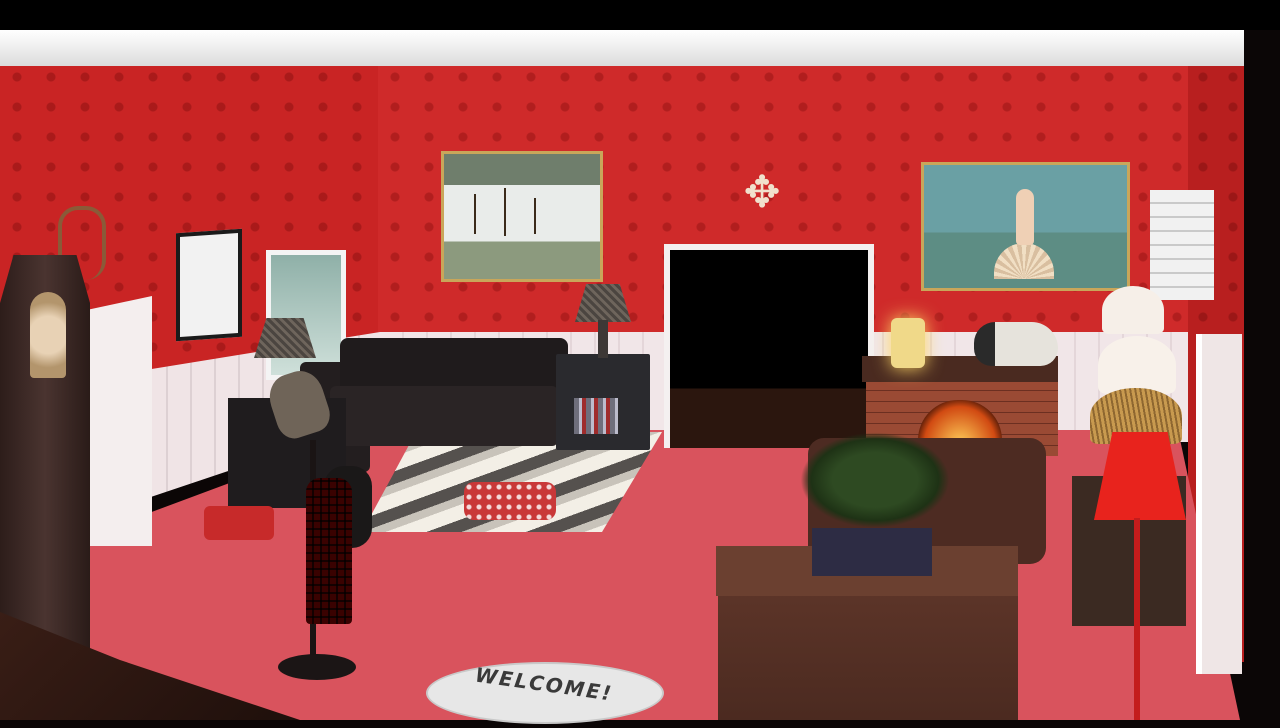  What do you see at coordinates (117, 421) in the screenshot?
I see `left-door-frame` at bounding box center [117, 421].